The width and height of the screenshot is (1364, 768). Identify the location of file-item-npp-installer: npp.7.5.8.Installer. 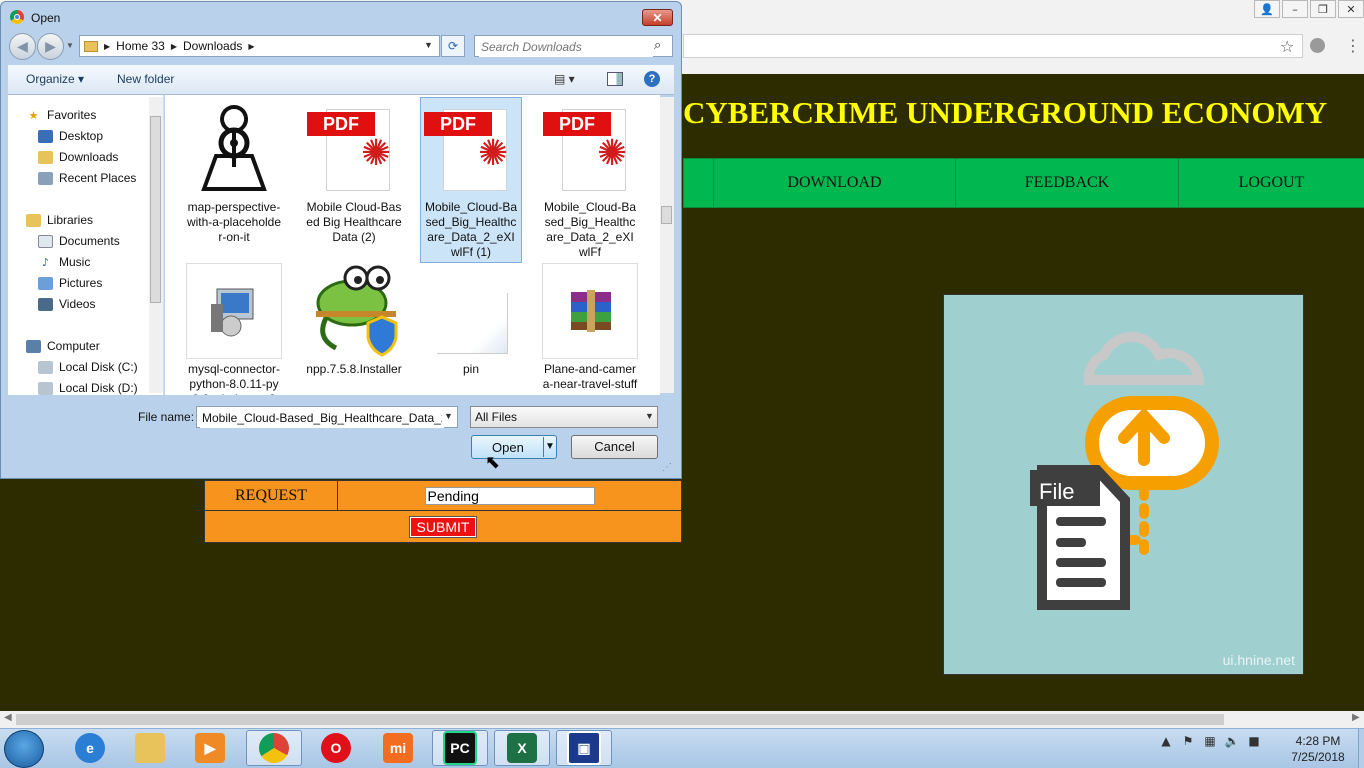
(354, 319).